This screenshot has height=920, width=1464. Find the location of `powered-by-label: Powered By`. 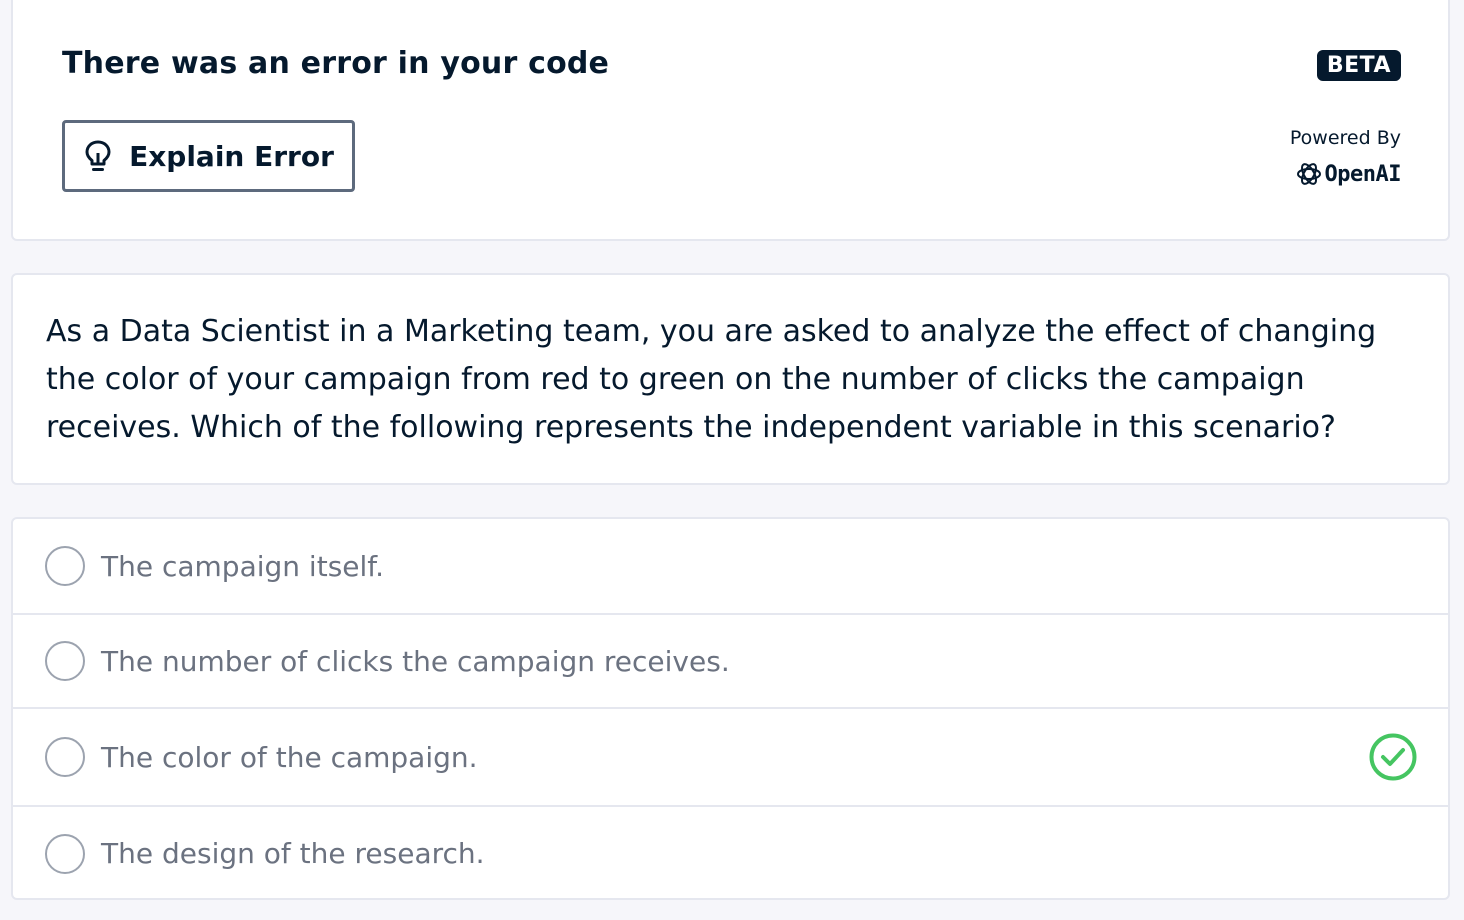

powered-by-label: Powered By is located at coordinates (1345, 138).